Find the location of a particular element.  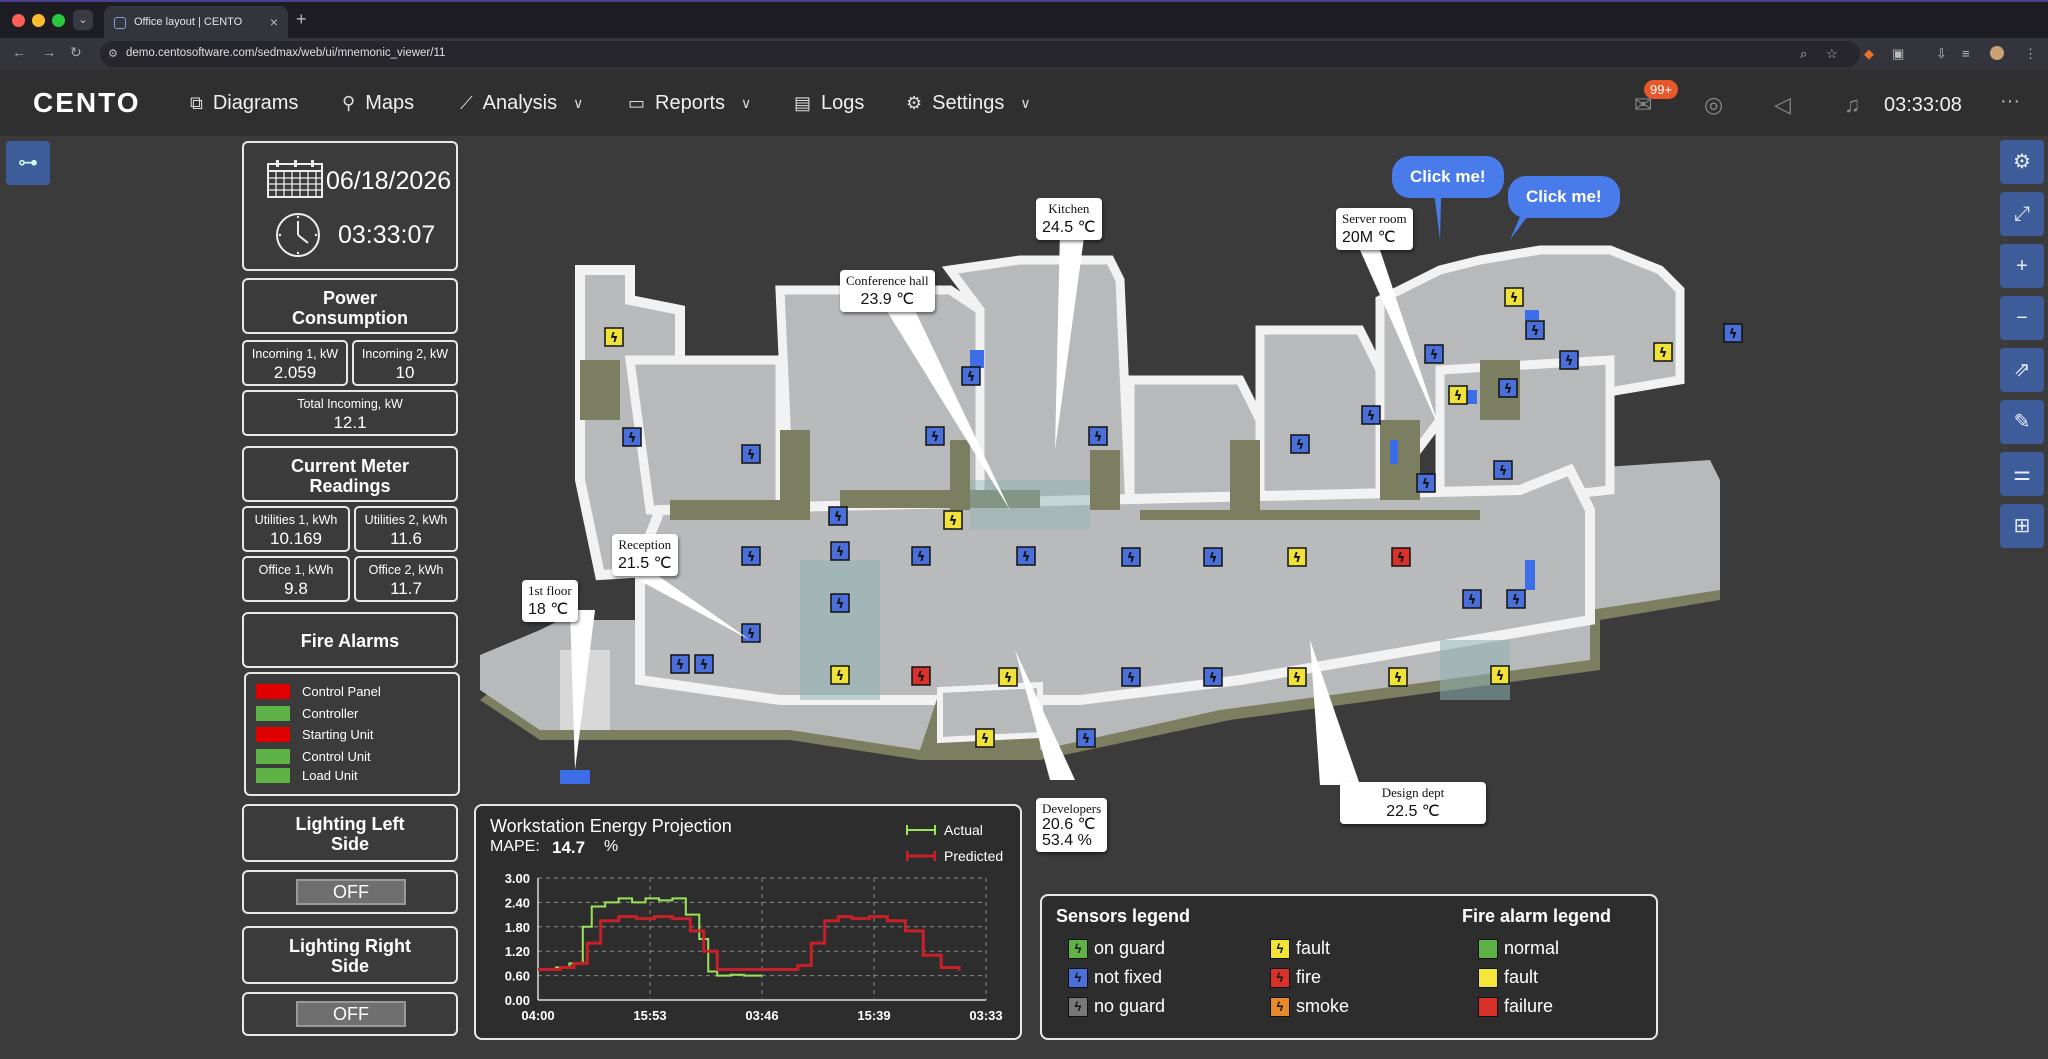

sensor-fire-icon: ϟ is located at coordinates (1280, 977).